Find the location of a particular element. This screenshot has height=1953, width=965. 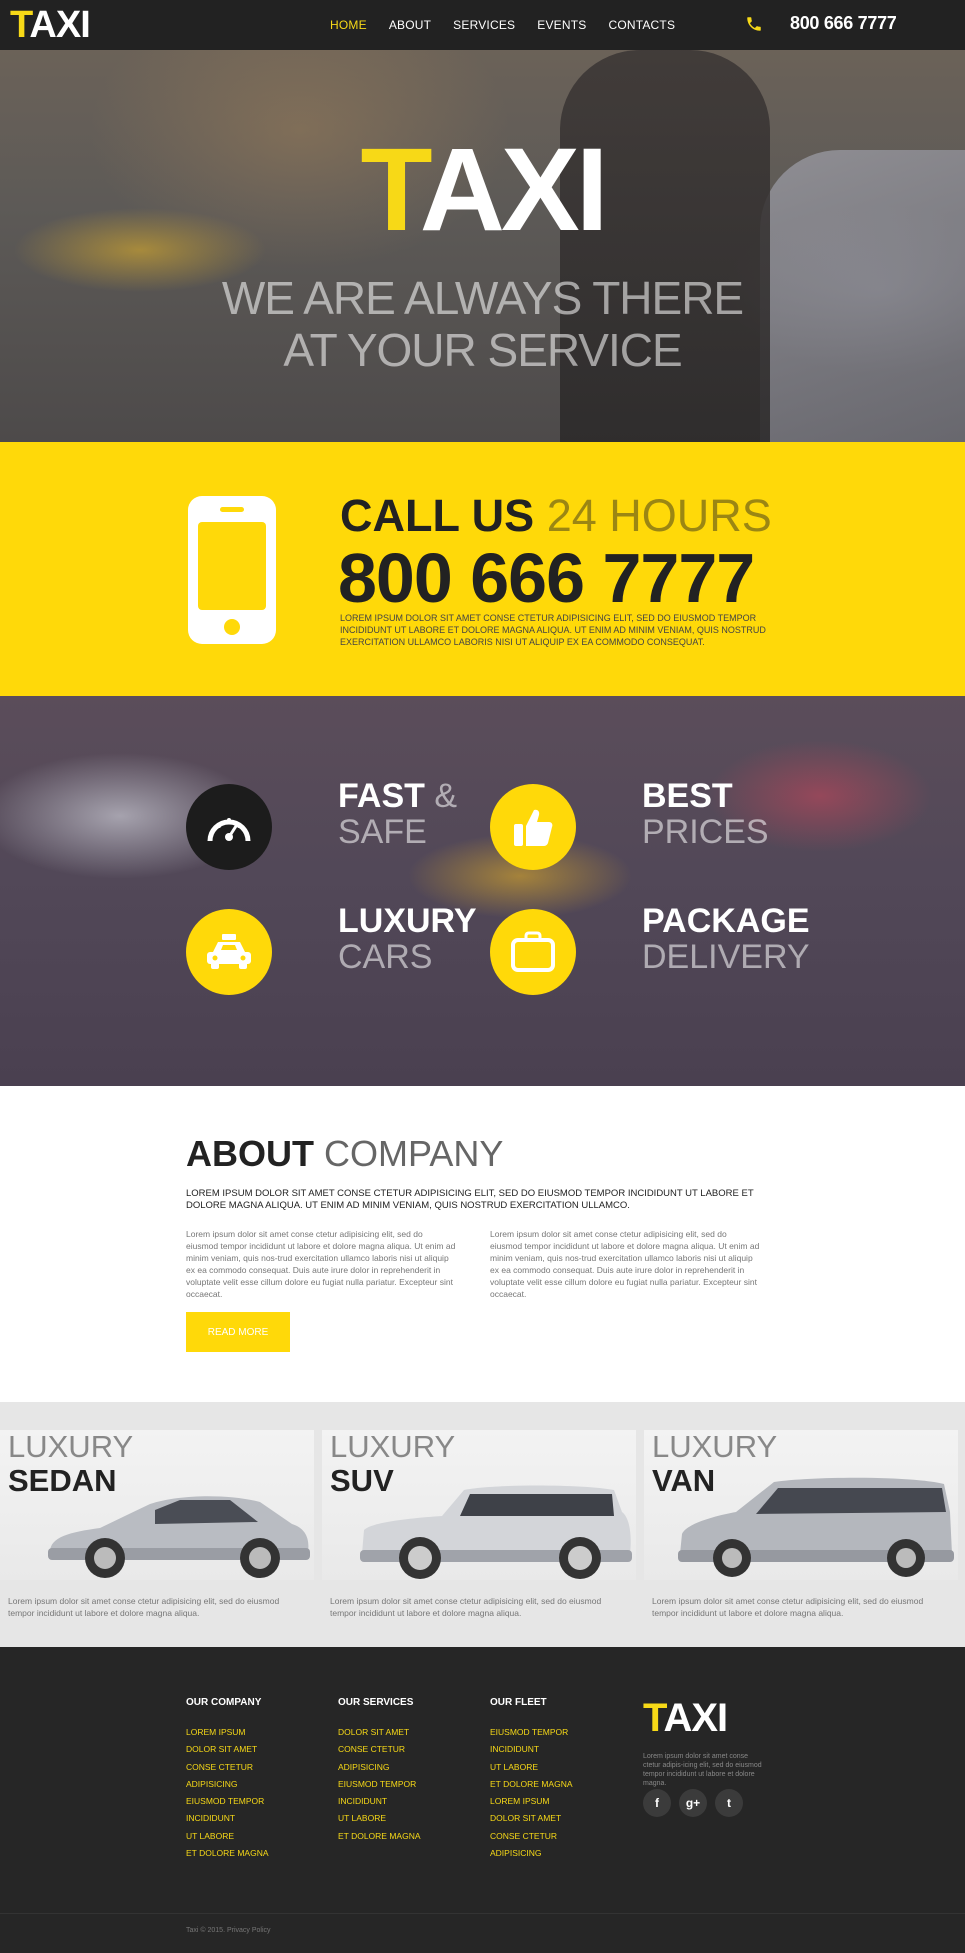

smartphone-icon is located at coordinates (232, 570).